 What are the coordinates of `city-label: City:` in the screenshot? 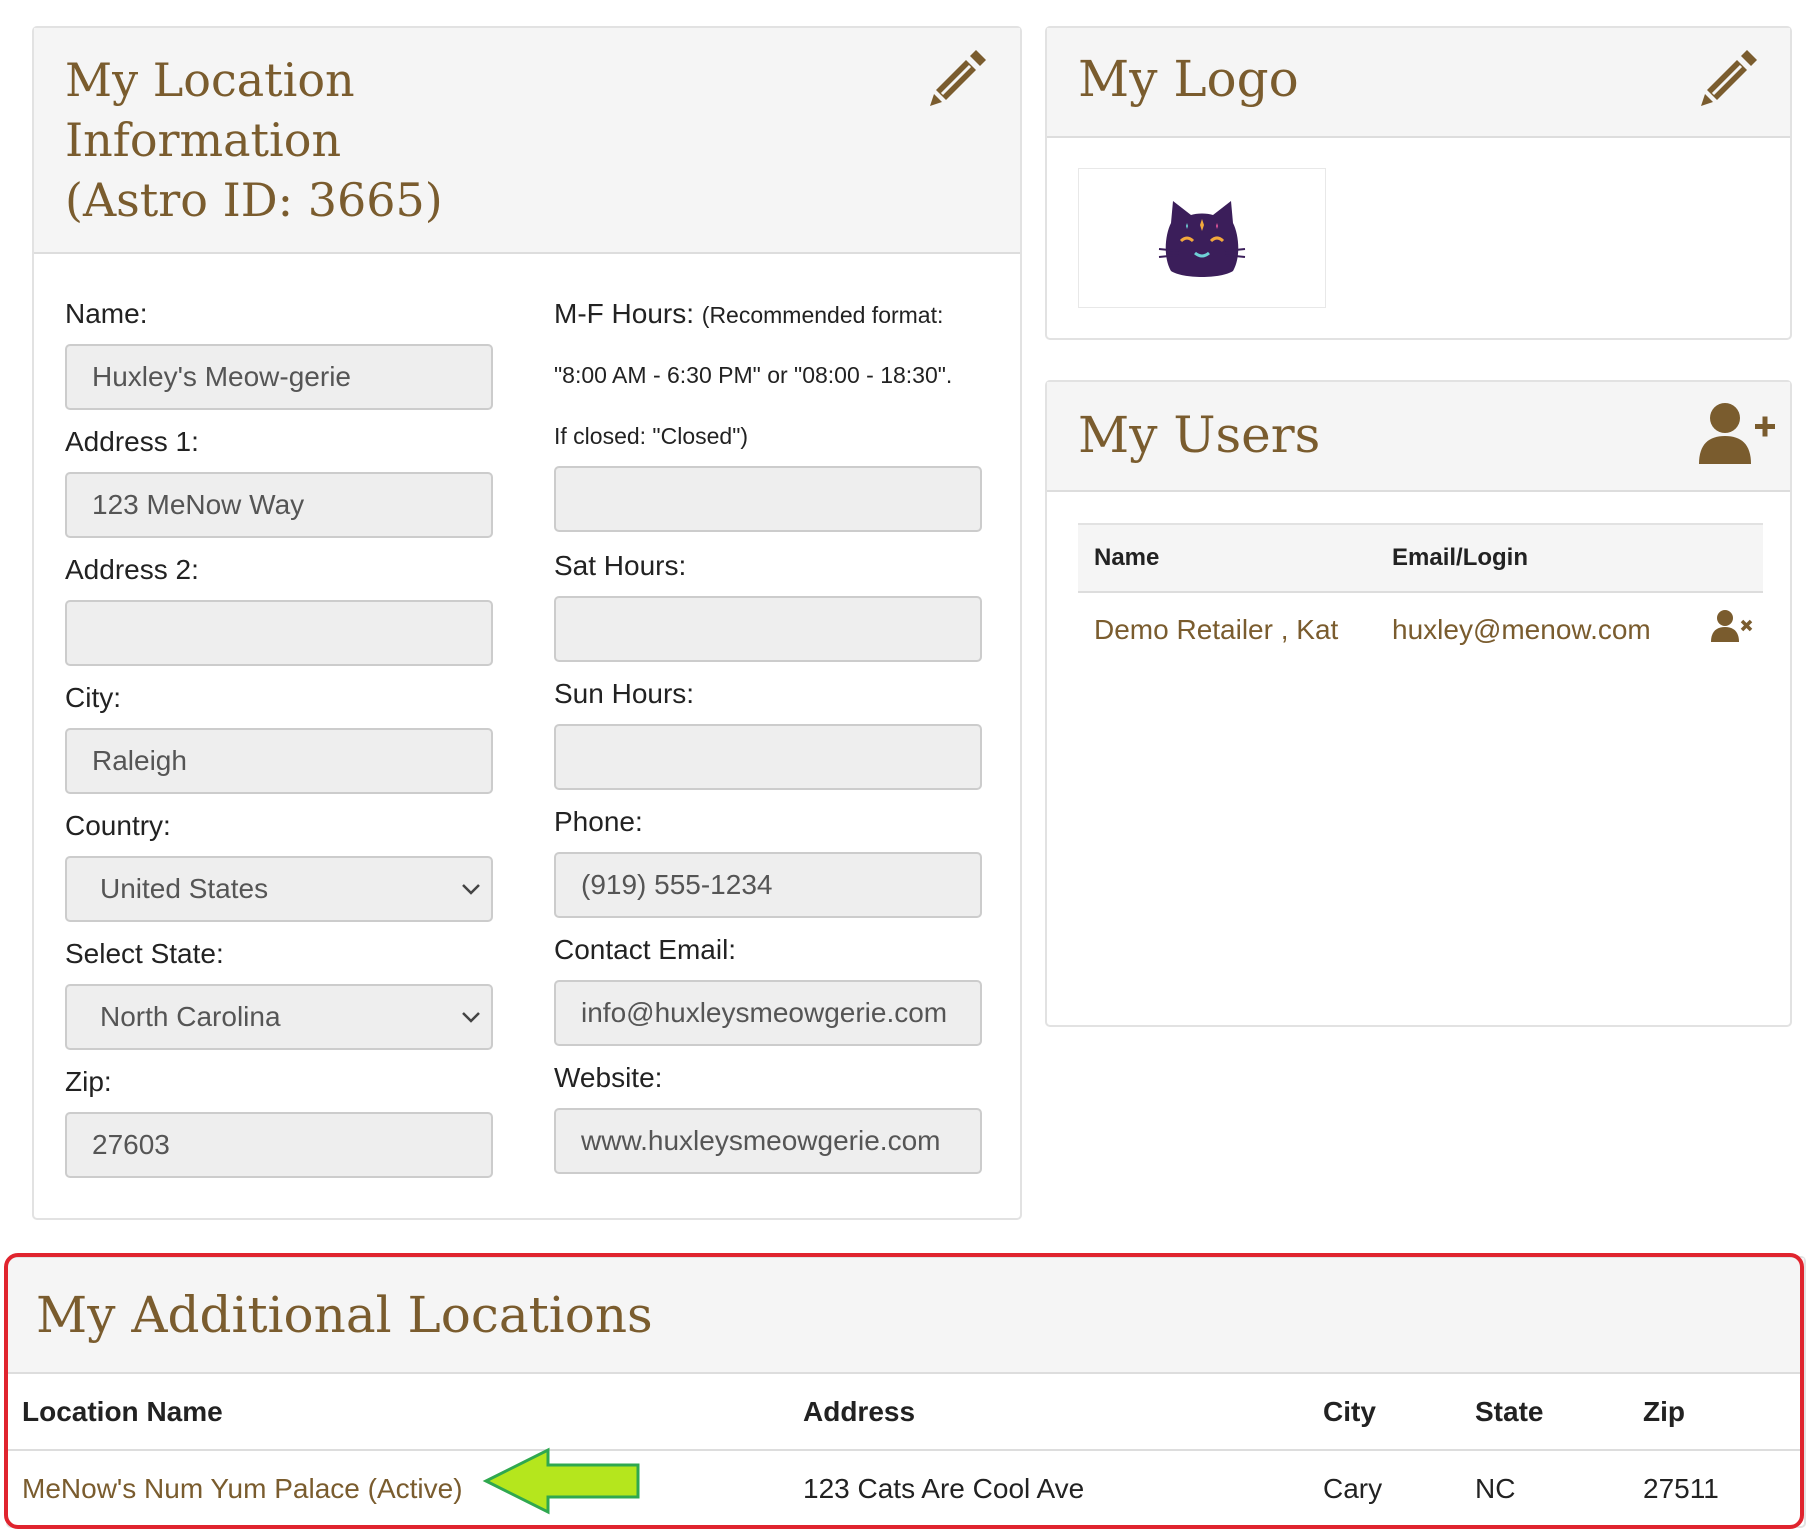 It's located at (93, 697).